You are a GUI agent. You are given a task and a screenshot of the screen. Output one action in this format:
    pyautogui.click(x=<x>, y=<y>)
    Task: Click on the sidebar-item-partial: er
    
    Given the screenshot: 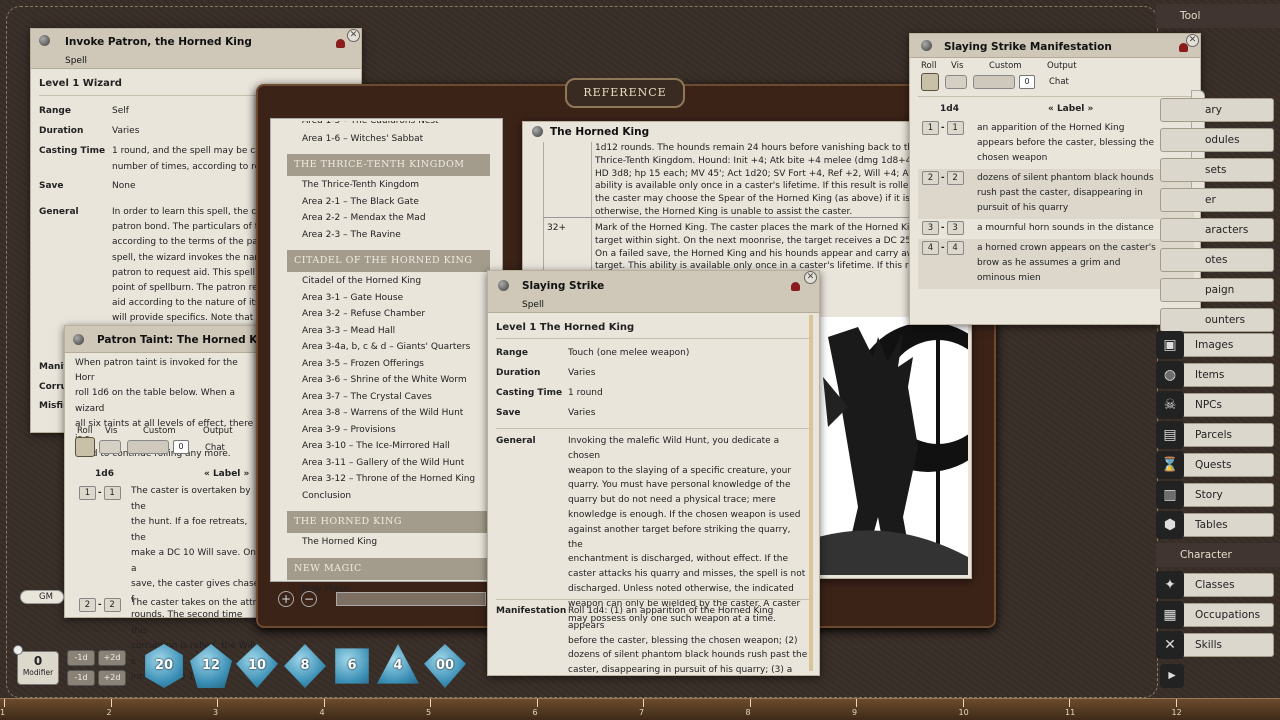 What is the action you would take?
    pyautogui.click(x=1217, y=200)
    